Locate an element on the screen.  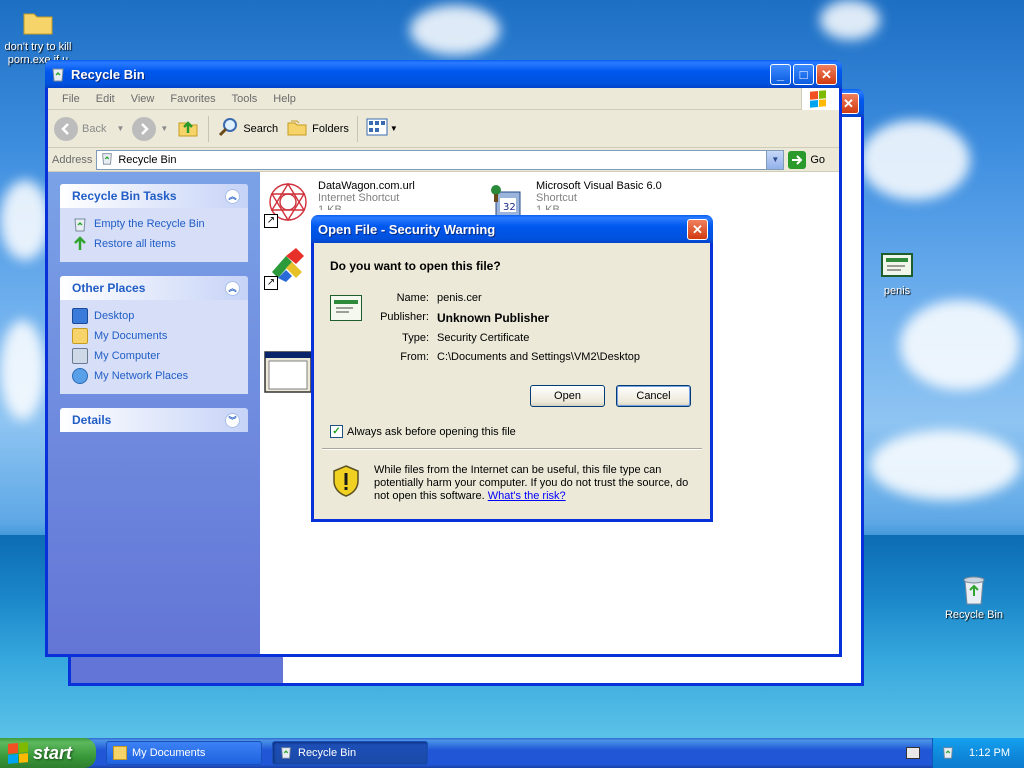
folders-button: Folders is located at coordinates (317, 128).